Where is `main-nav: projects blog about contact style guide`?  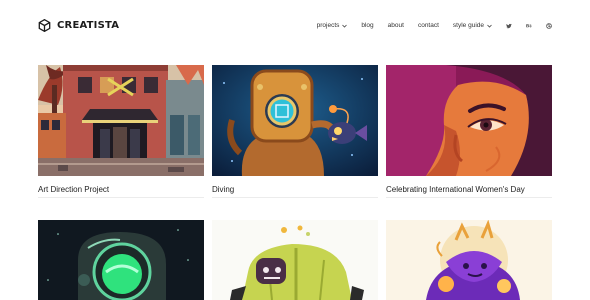 main-nav: projects blog about contact style guide is located at coordinates (434, 25).